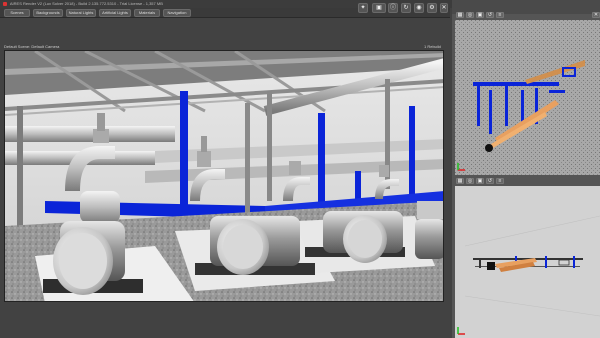 The image size is (600, 338). I want to click on tab-backgrounds: Backgrounds, so click(48, 13).